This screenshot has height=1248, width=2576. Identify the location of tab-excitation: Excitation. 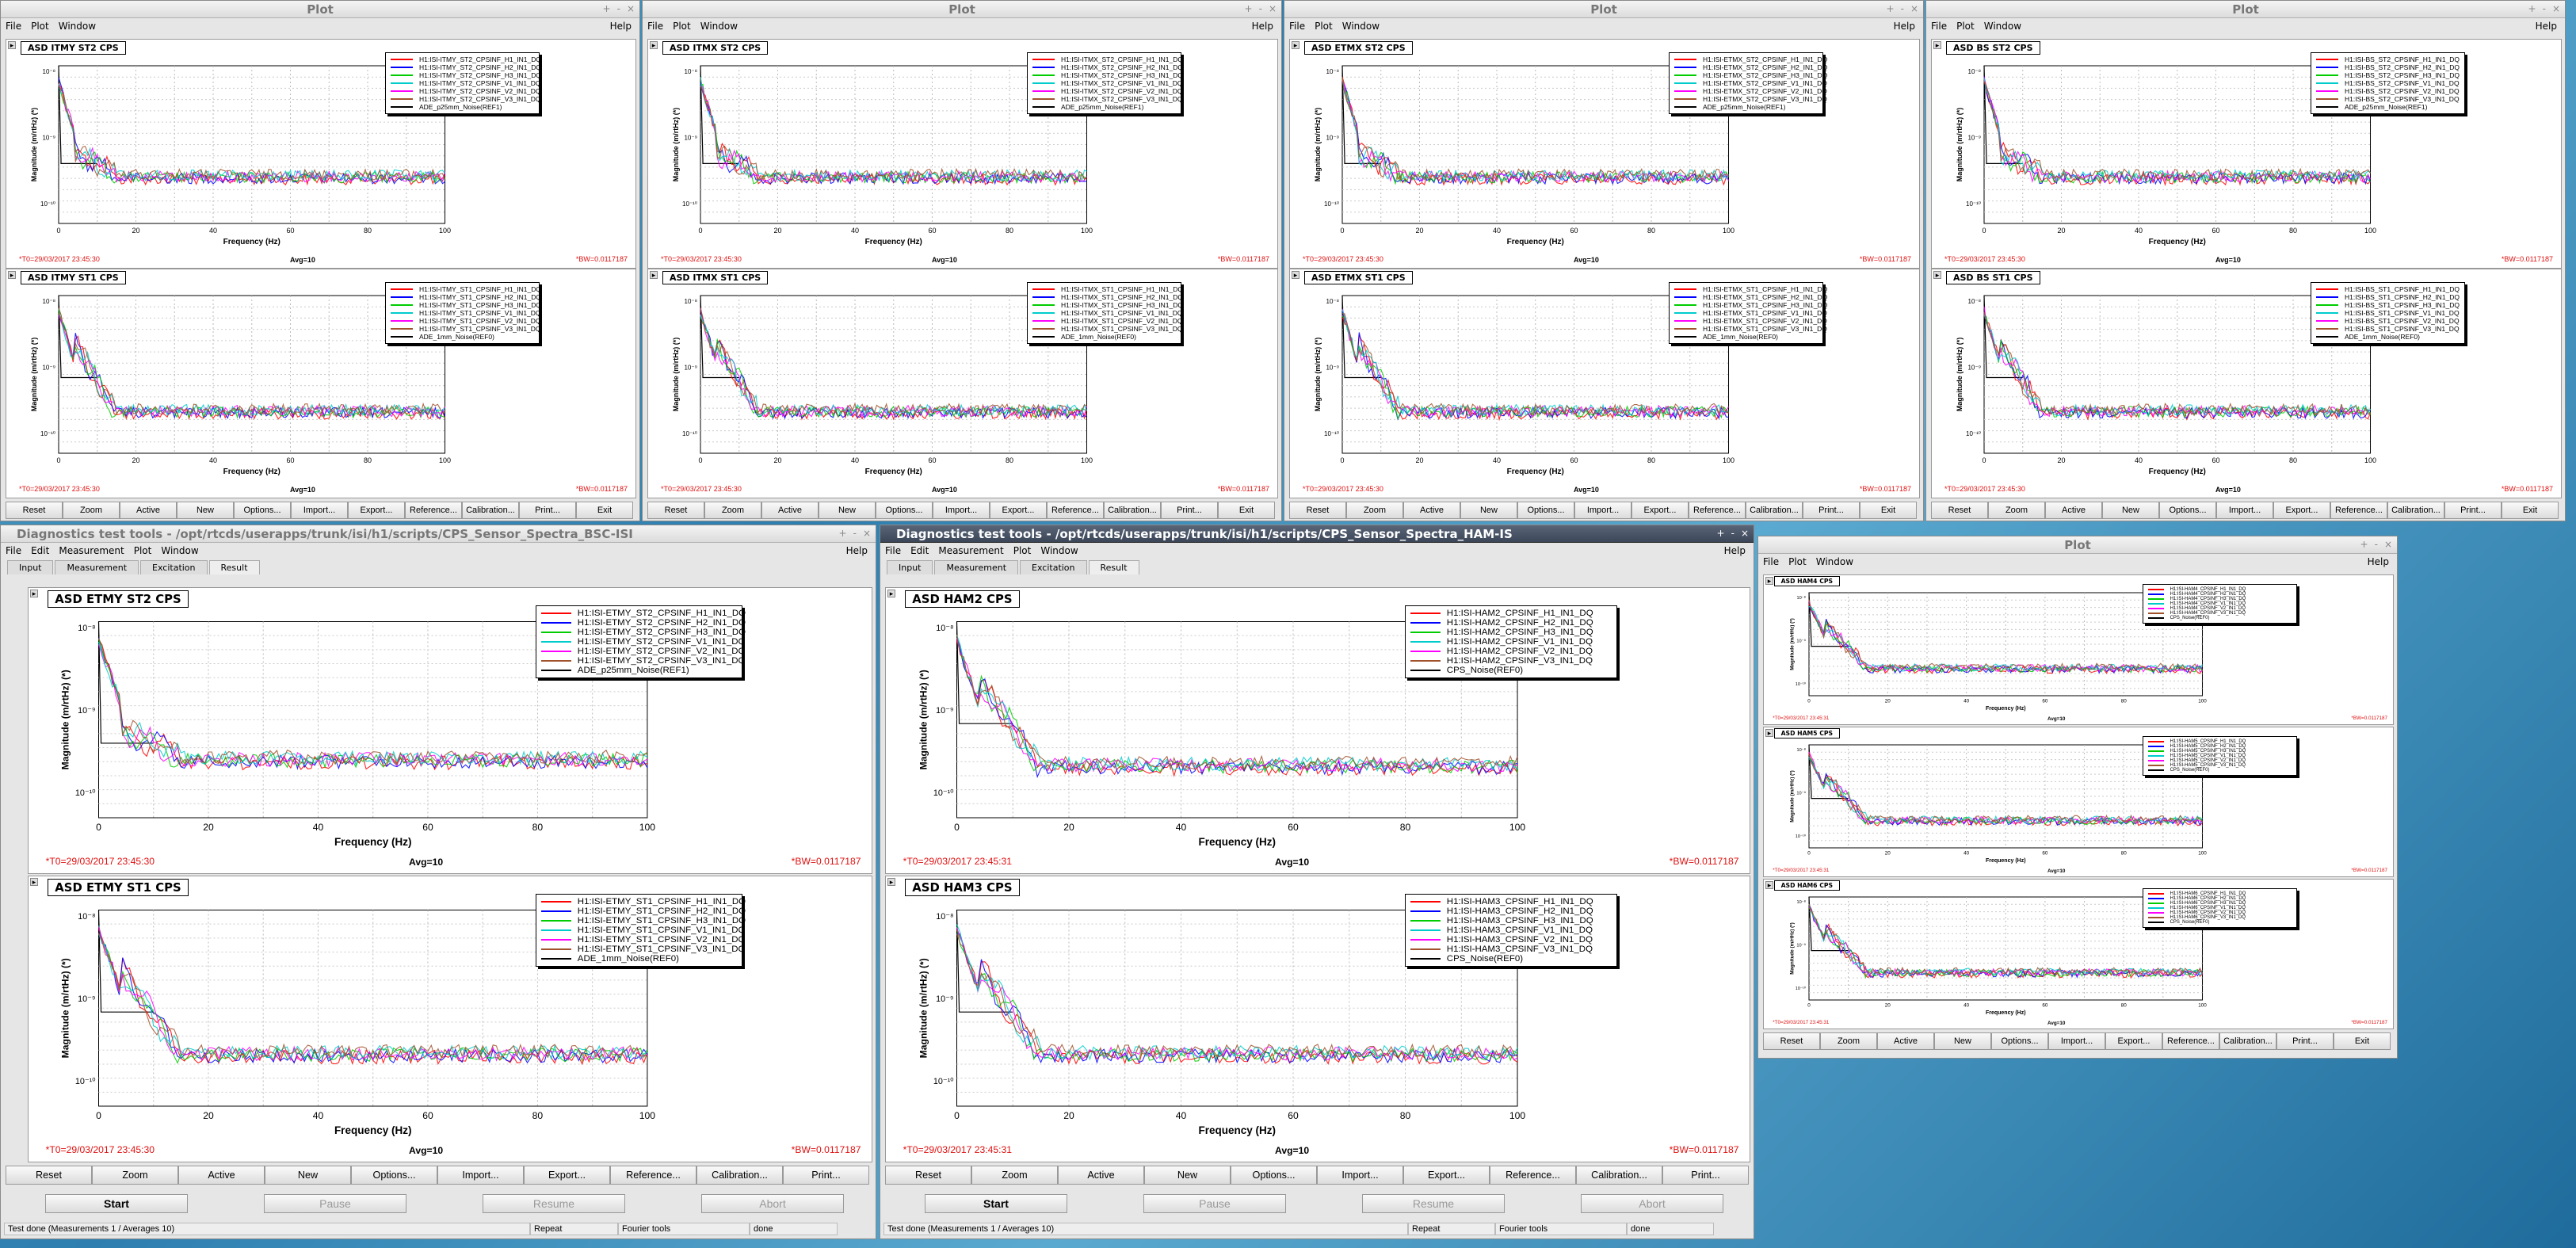
(1053, 567).